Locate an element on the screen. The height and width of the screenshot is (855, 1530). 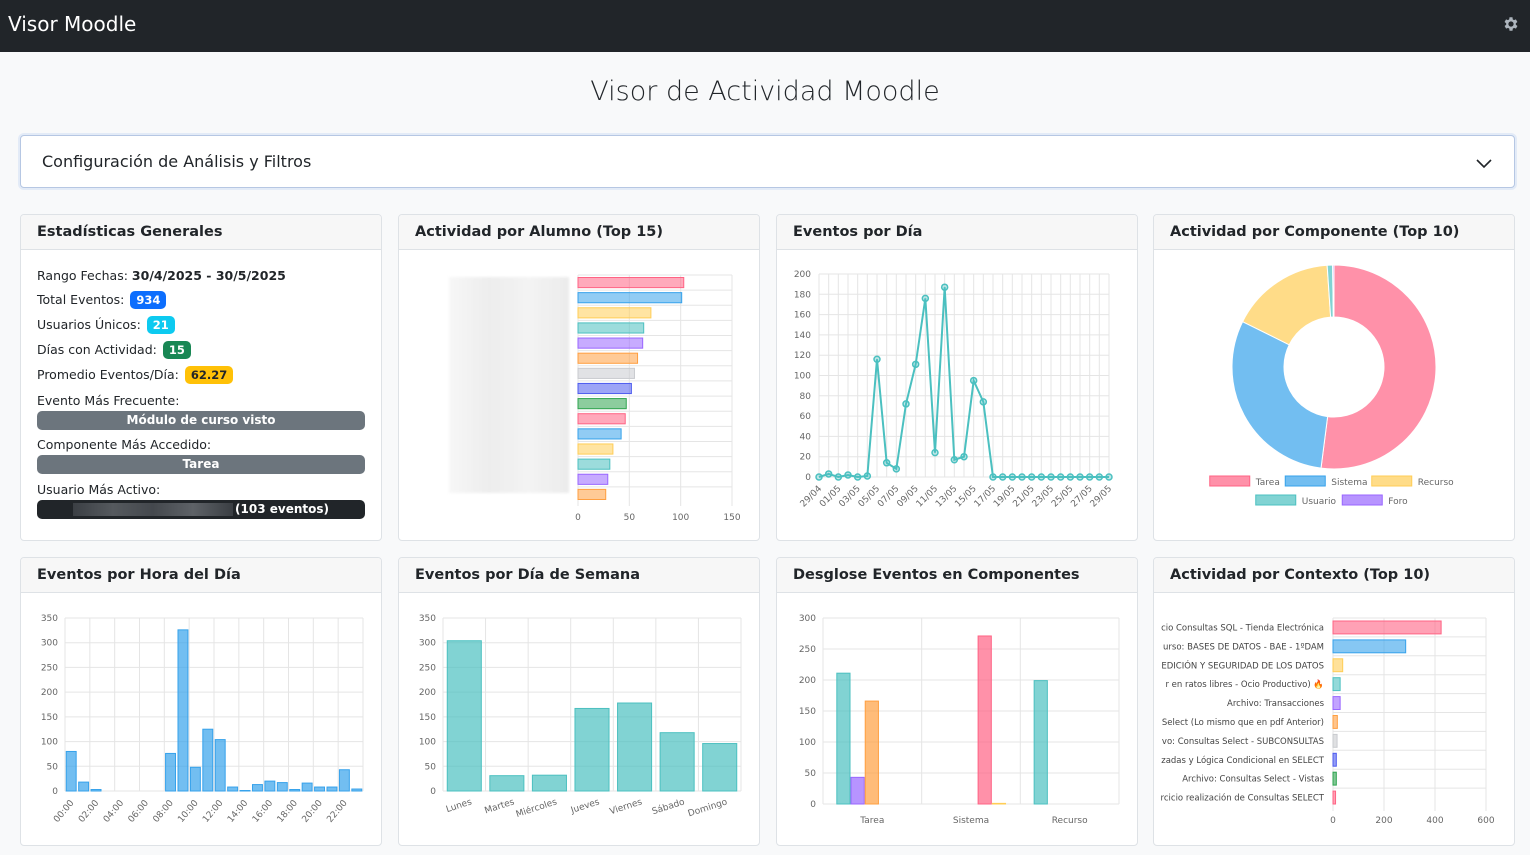
x-tick-label: 14:00 is located at coordinates (238, 811).